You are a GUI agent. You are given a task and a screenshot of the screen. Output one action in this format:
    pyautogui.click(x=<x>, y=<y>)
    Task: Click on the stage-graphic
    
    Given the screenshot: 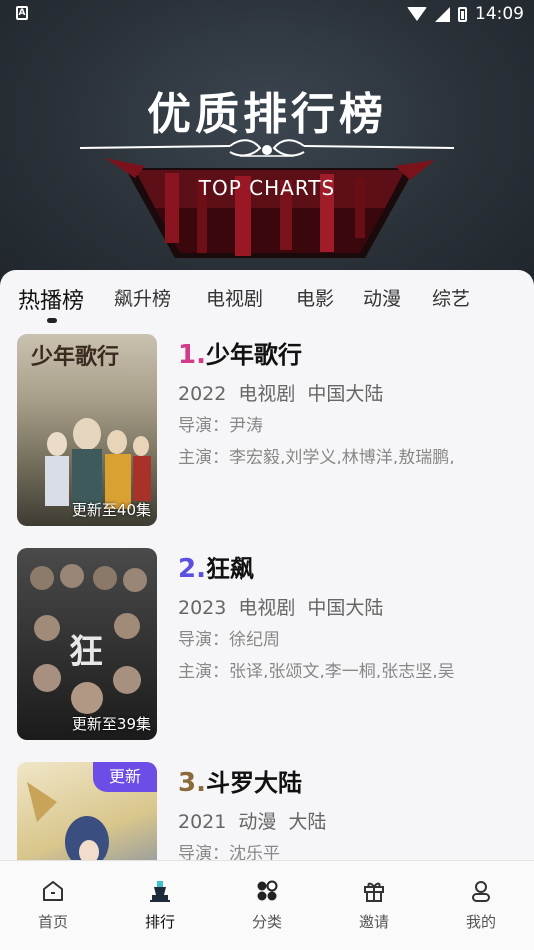 What is the action you would take?
    pyautogui.click(x=270, y=208)
    